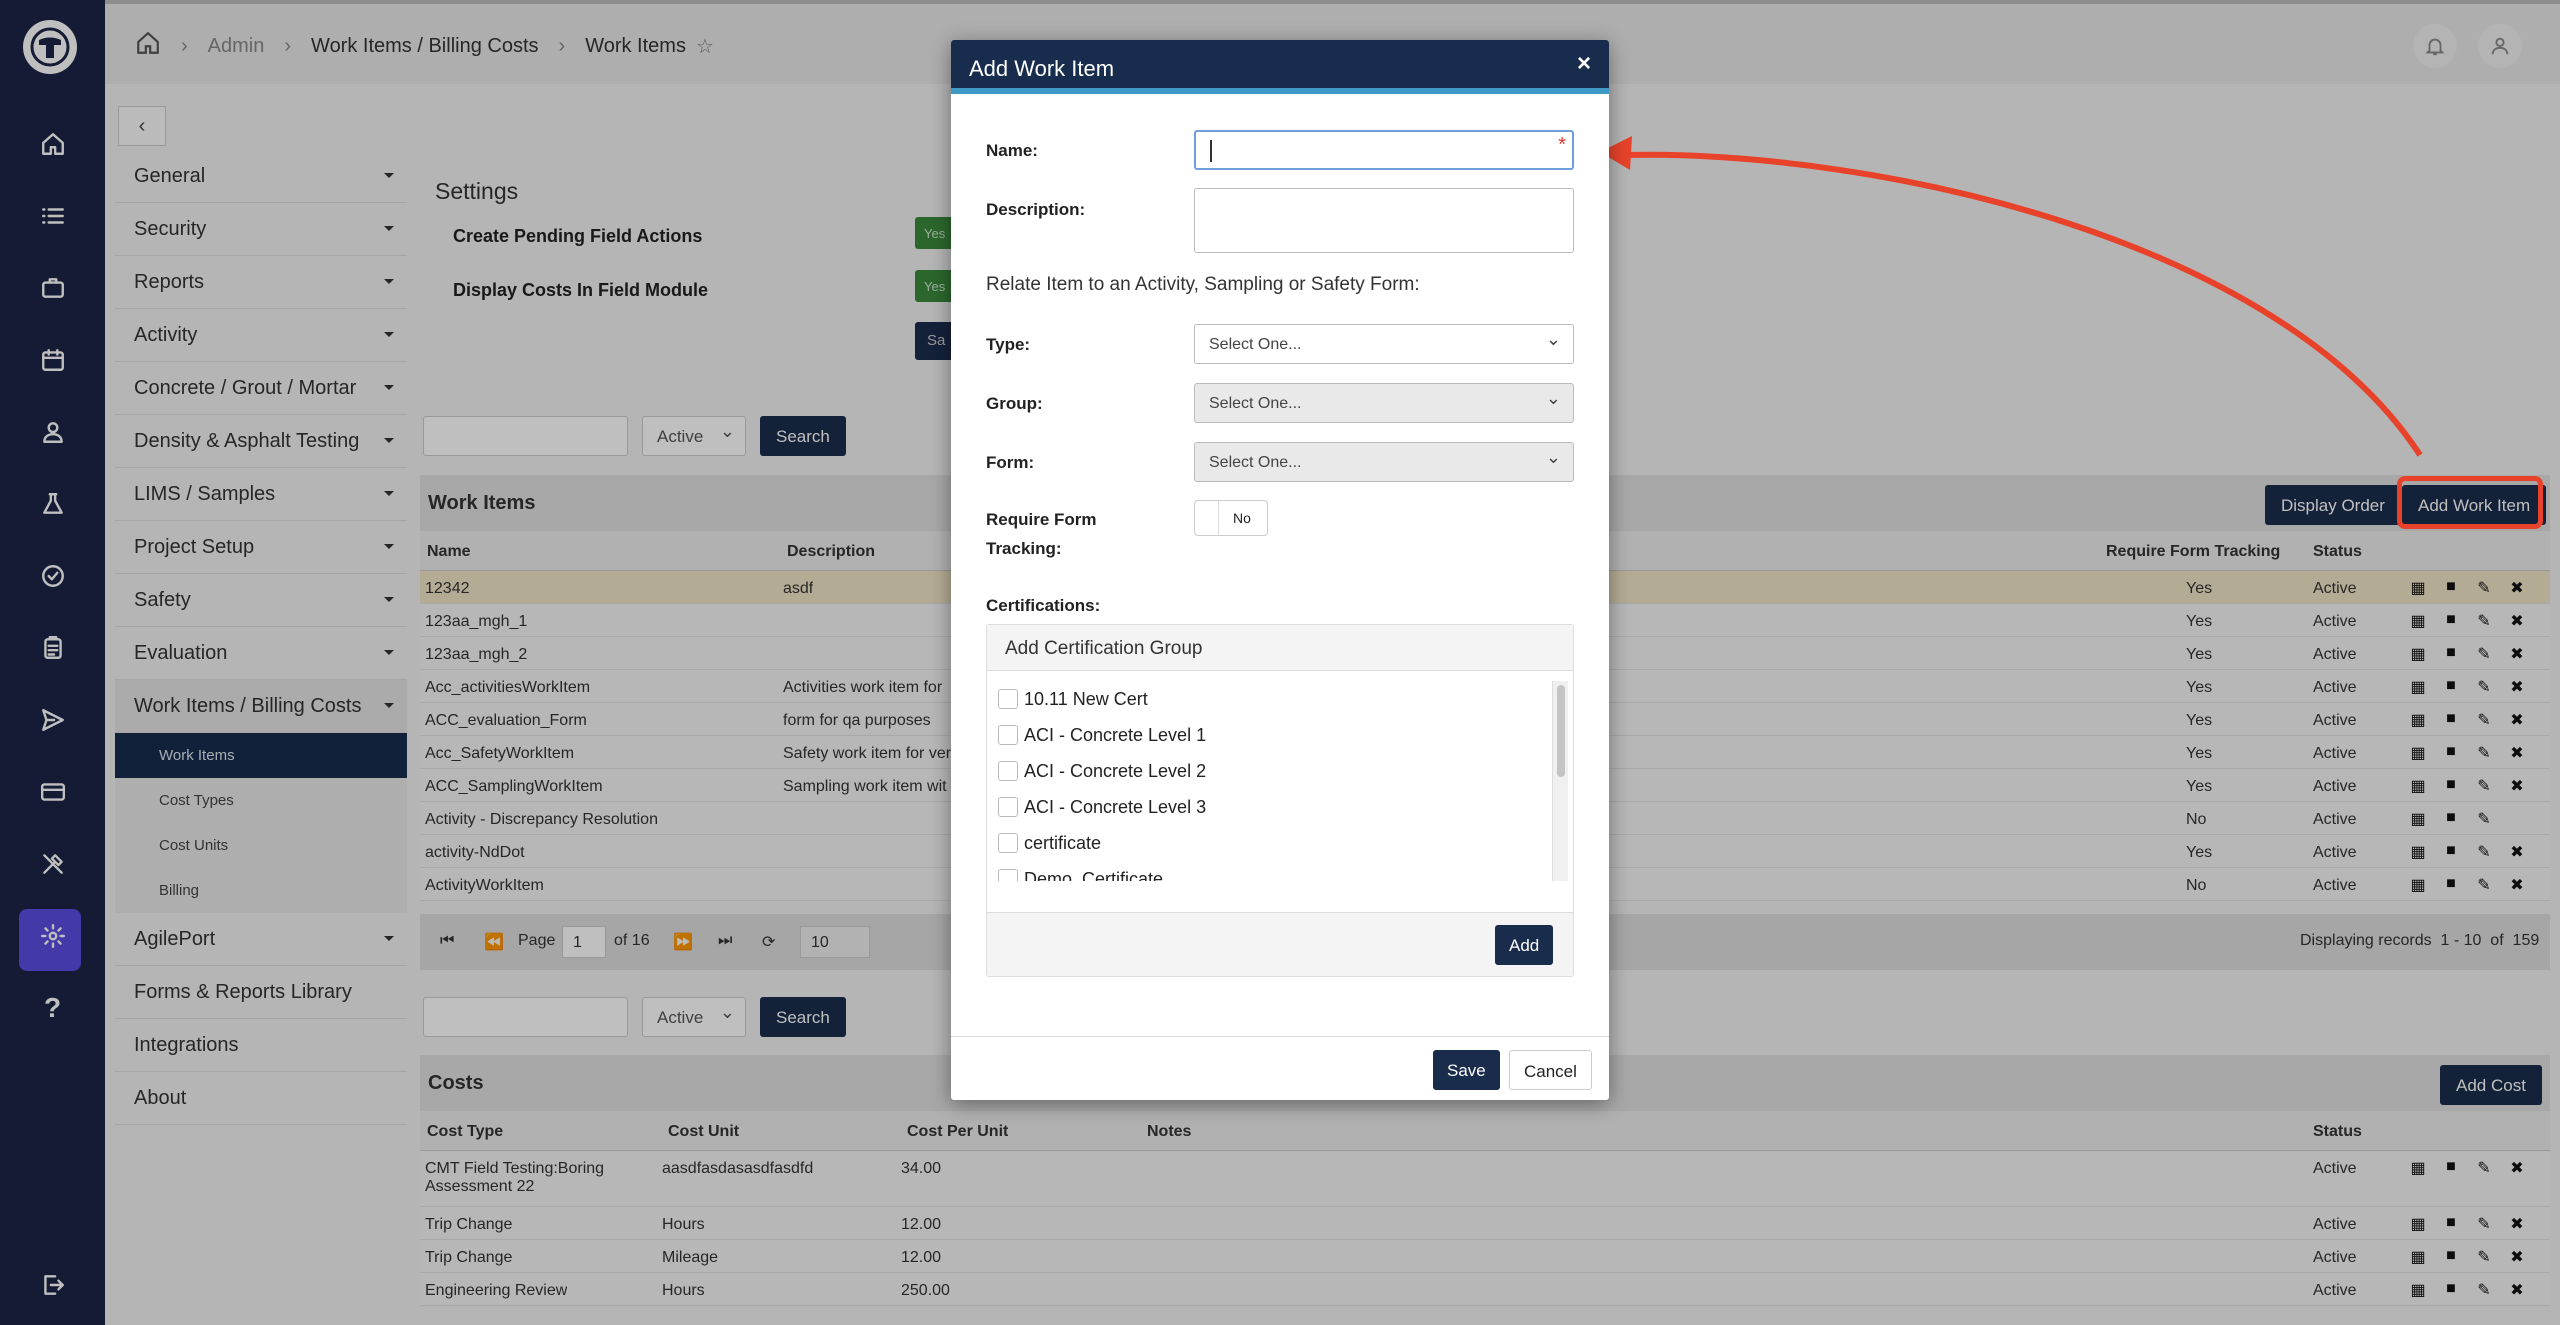 This screenshot has height=1325, width=2560. What do you see at coordinates (1041, 534) in the screenshot?
I see `require-tracking-label: Require Form Tracking:` at bounding box center [1041, 534].